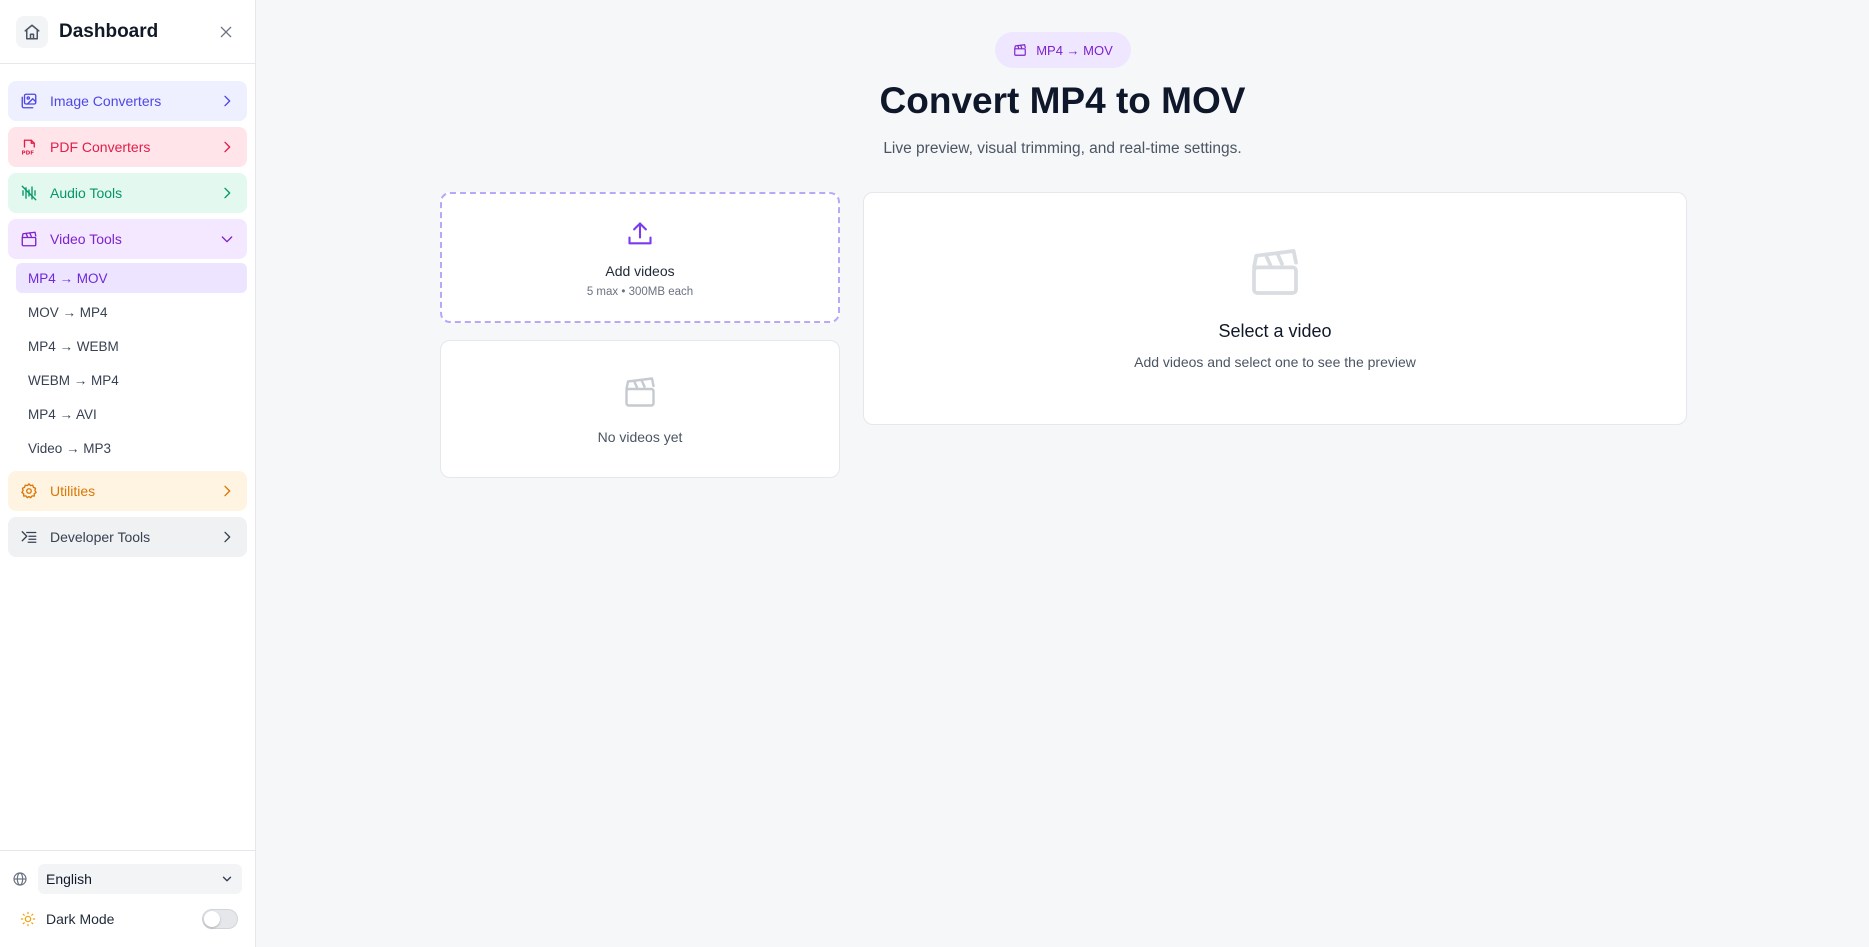  Describe the element at coordinates (127, 239) in the screenshot. I see `sidebar-item-video-tools: Video Tools` at that location.